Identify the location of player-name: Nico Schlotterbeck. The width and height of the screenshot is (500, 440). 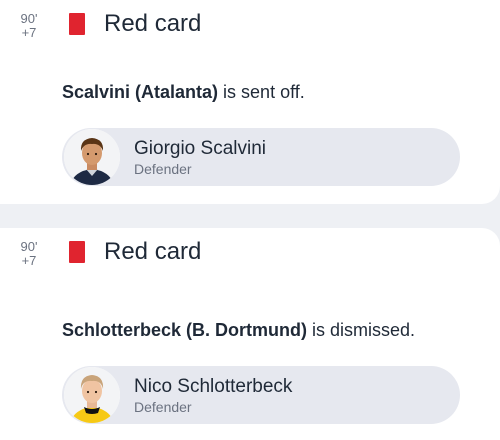
(213, 386).